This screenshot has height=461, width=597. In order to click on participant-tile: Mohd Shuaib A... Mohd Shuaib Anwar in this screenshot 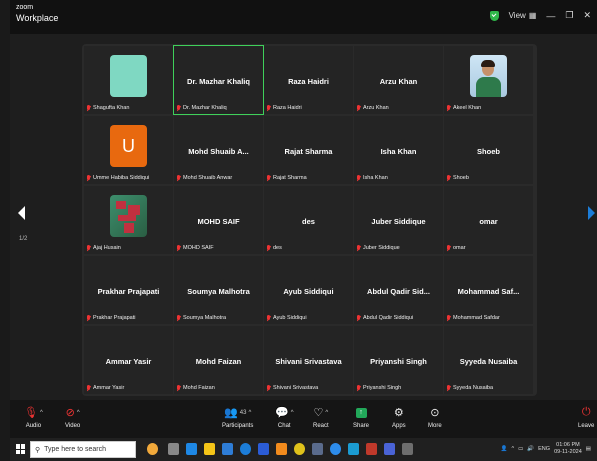, I will do `click(218, 150)`.